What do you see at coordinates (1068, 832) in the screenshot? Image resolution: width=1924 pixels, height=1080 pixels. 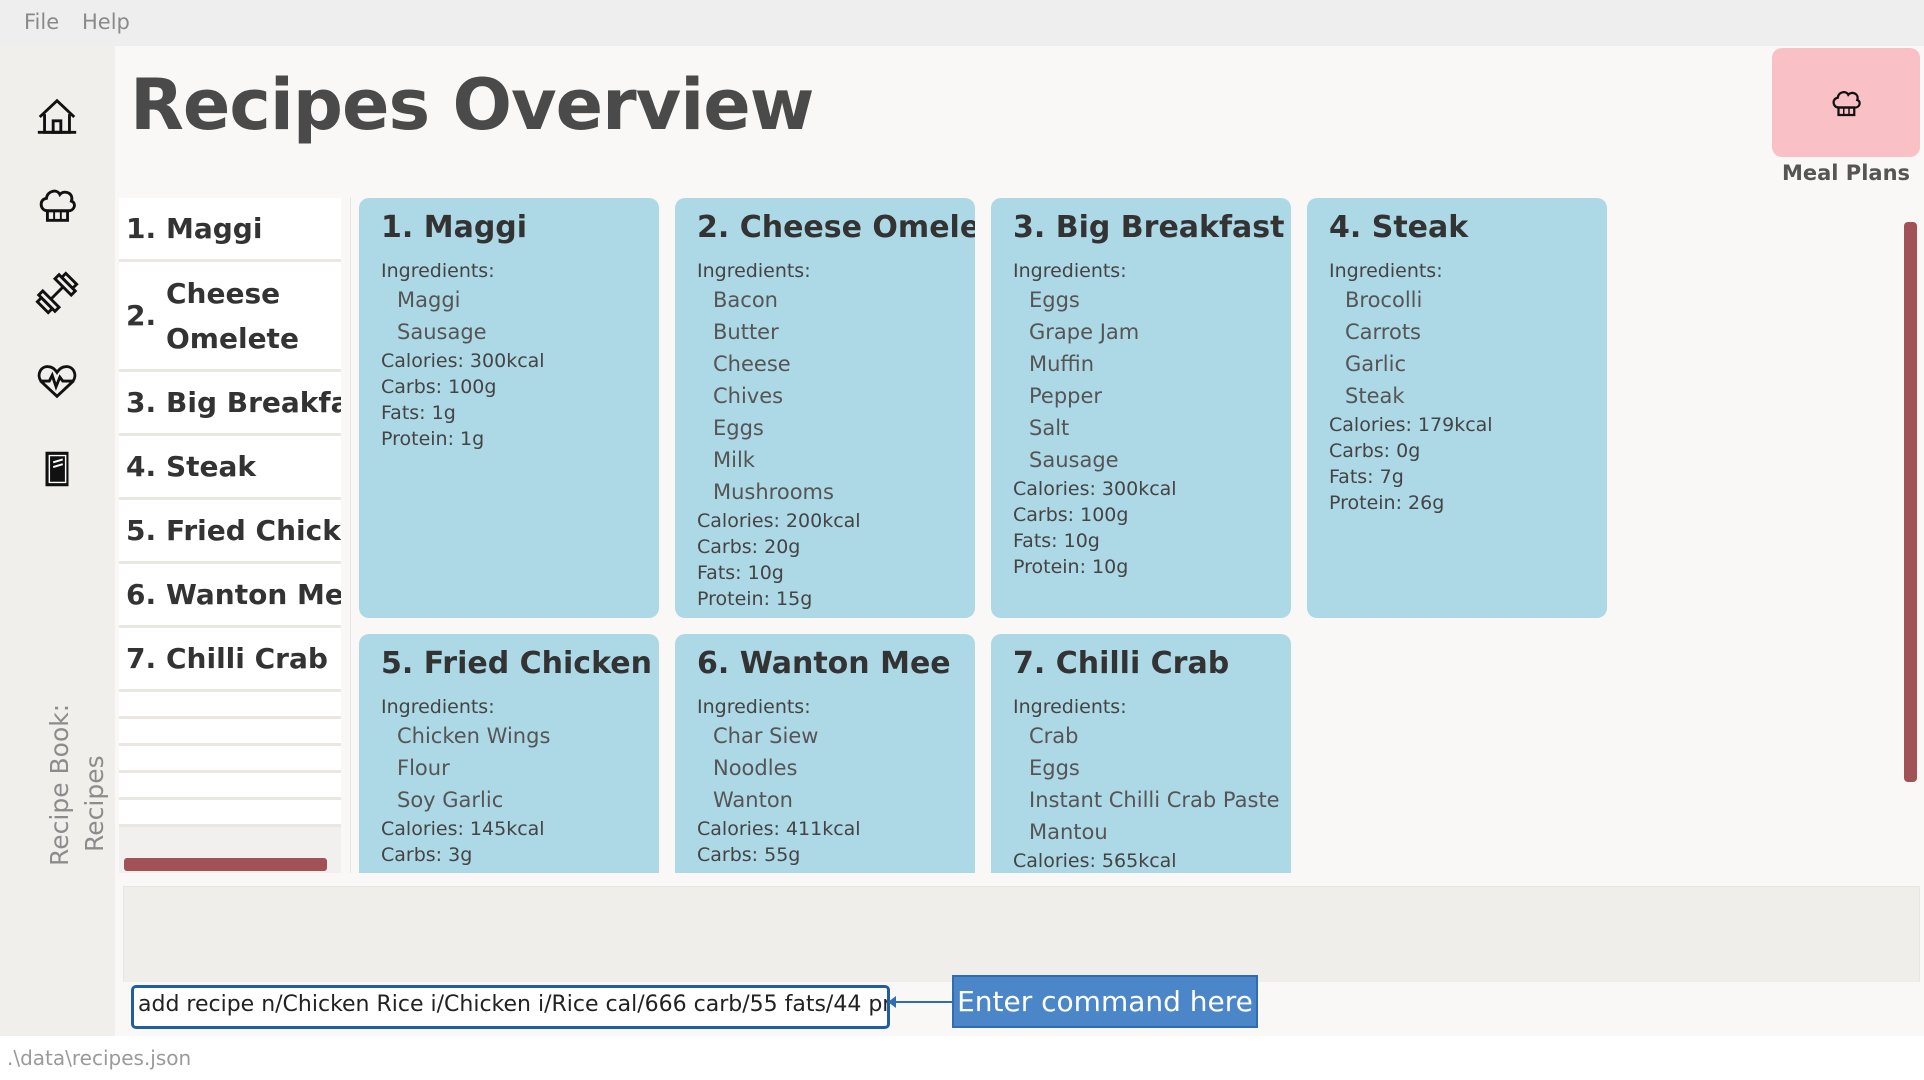 I see `ingredient: Mantou` at bounding box center [1068, 832].